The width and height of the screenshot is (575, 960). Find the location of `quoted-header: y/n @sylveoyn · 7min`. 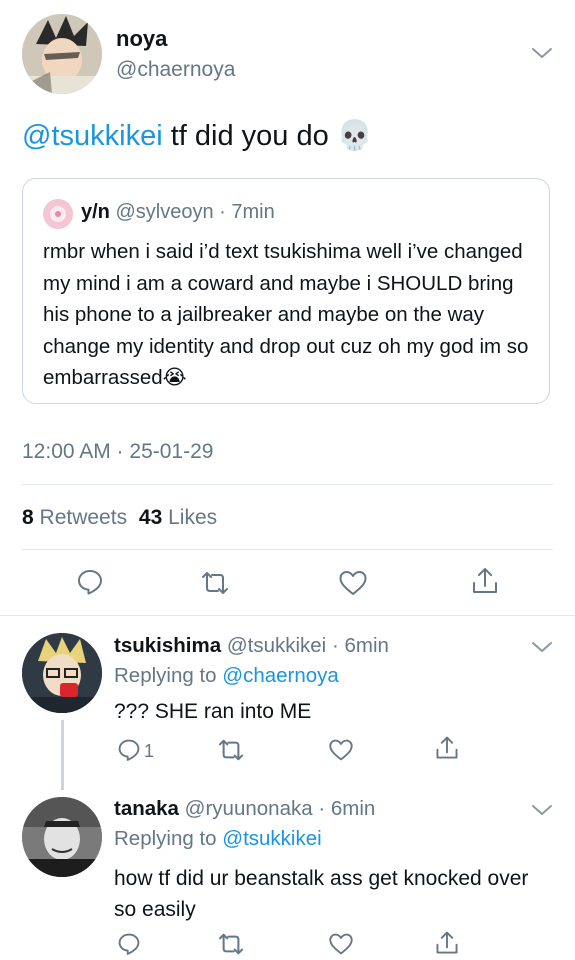

quoted-header: y/n @sylveoyn · 7min is located at coordinates (178, 212).